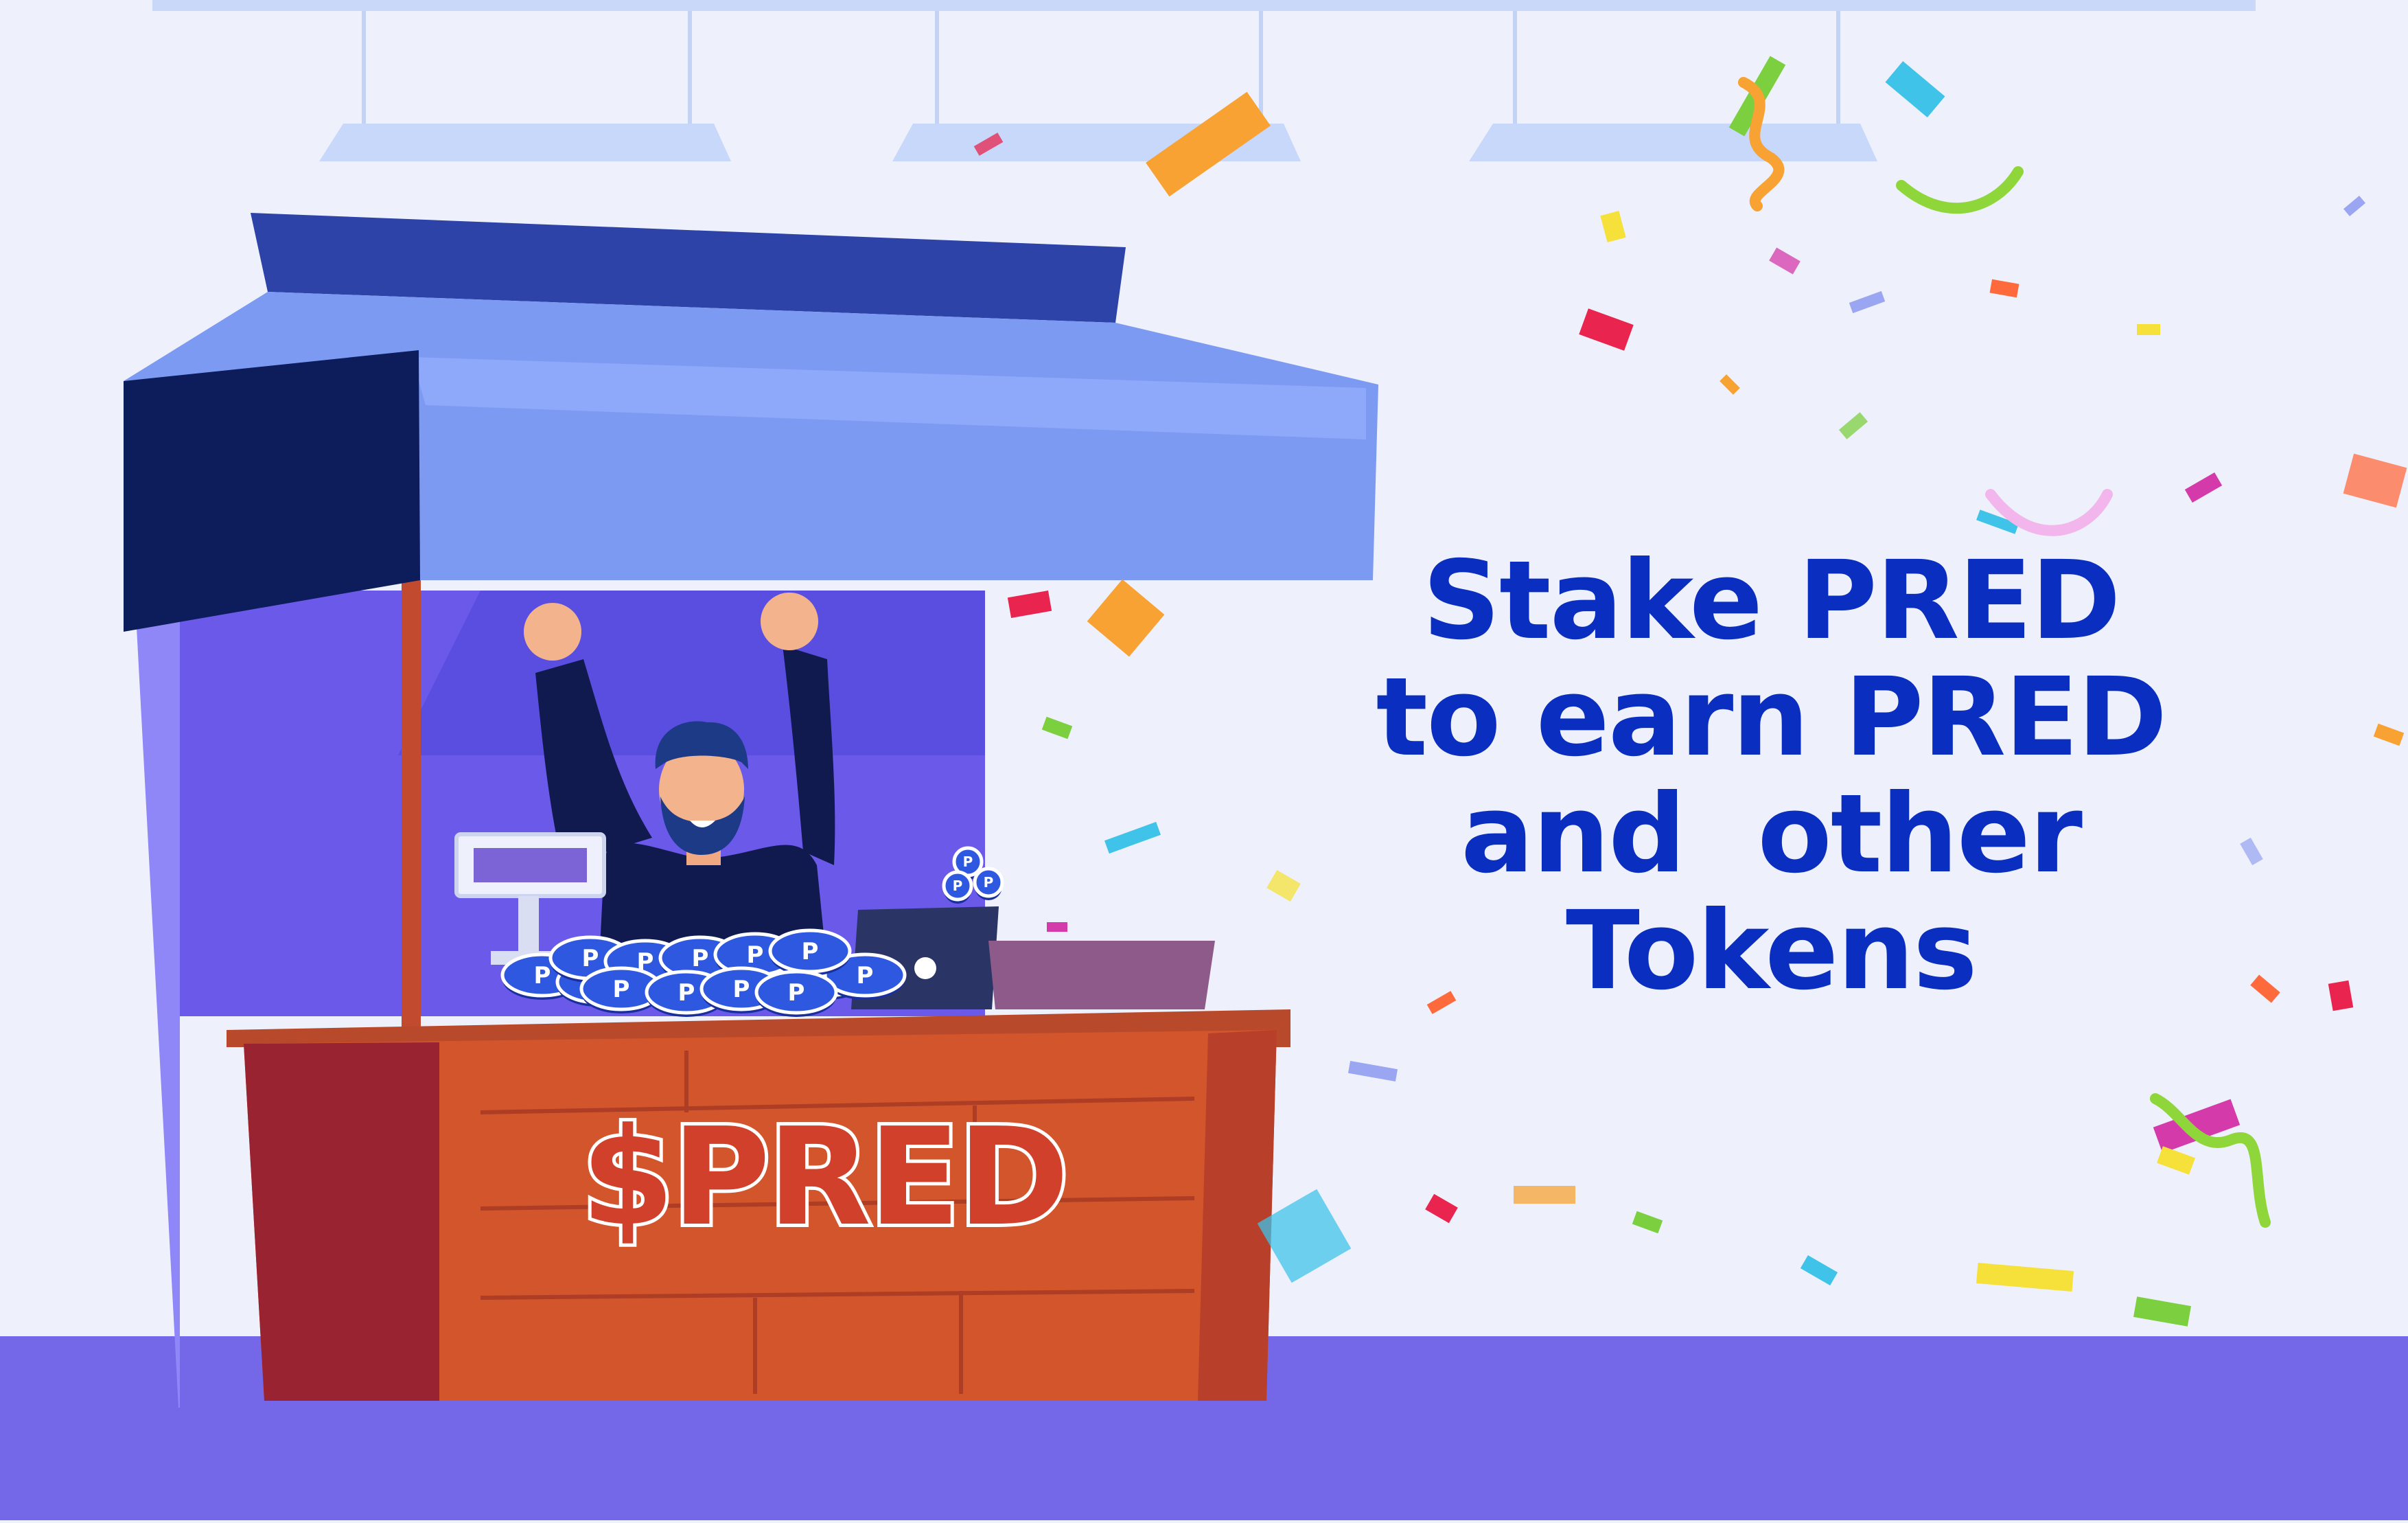  I want to click on stall-pole, so click(411, 803).